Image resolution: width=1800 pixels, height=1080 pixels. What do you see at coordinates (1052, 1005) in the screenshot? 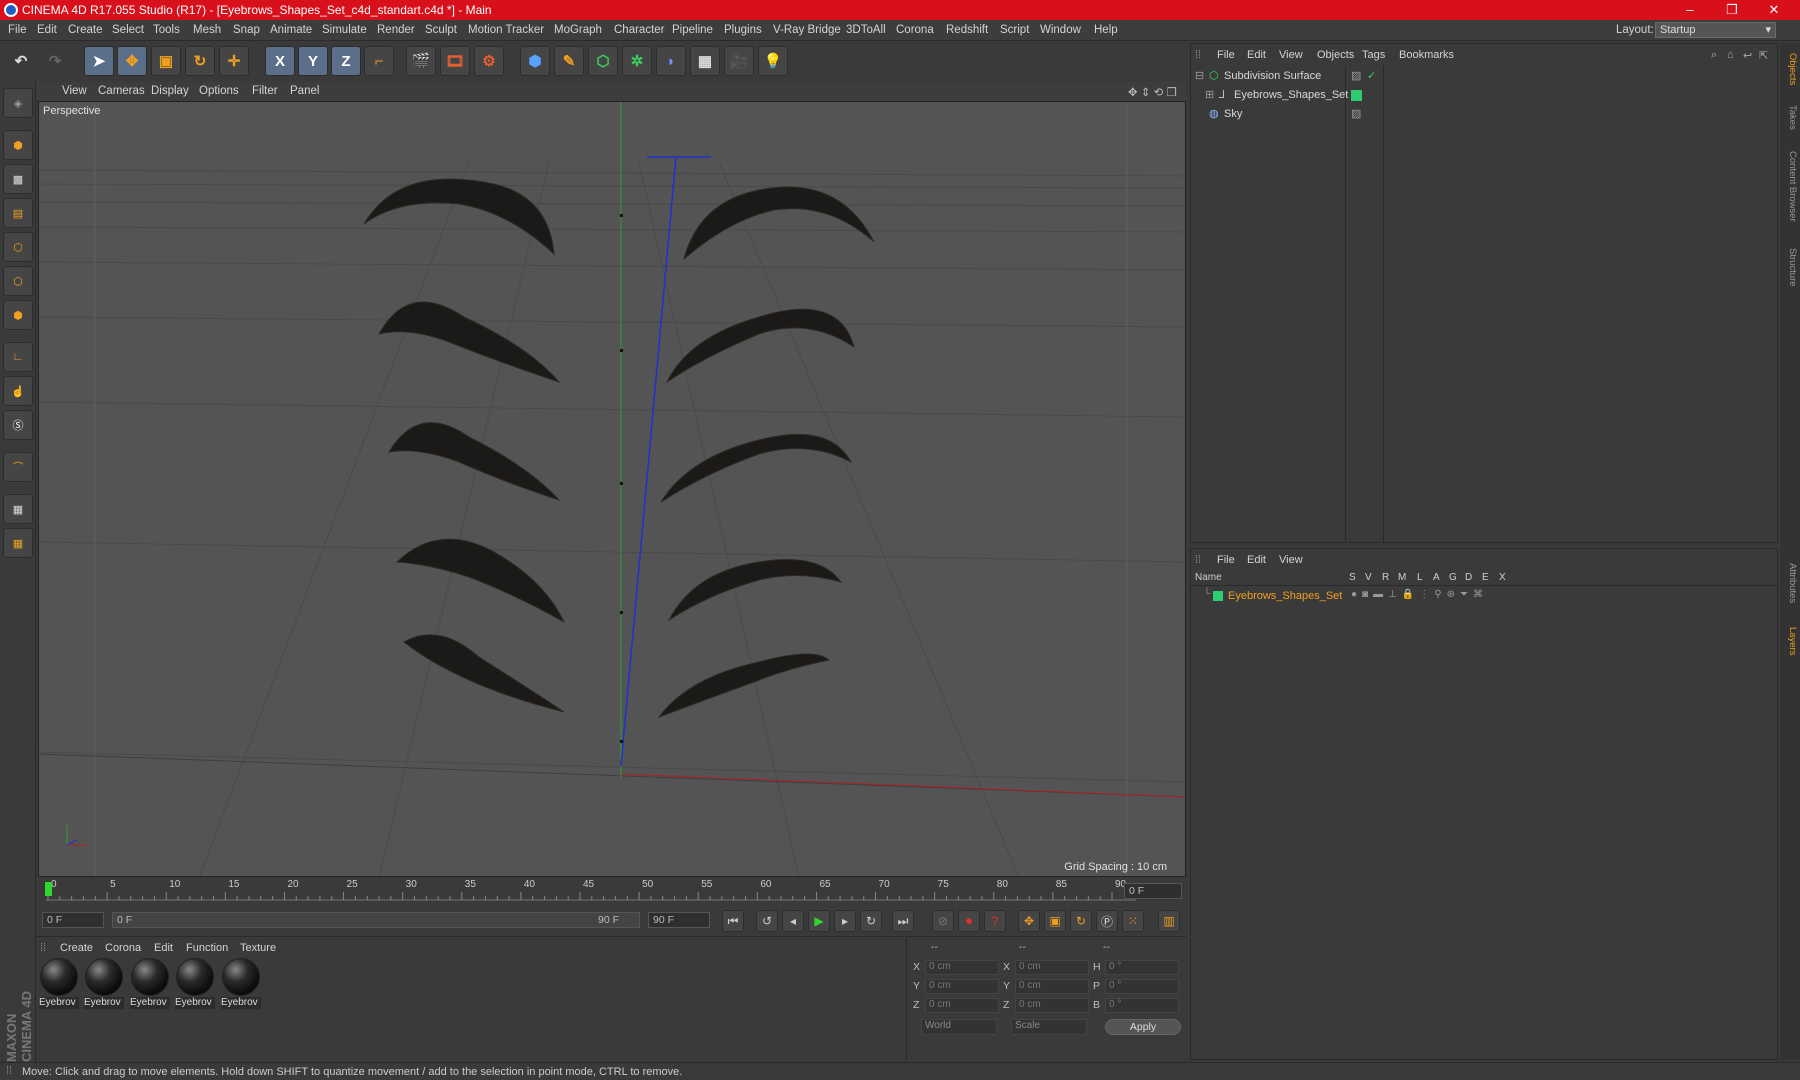
I see `size-z-field: 0 cm` at bounding box center [1052, 1005].